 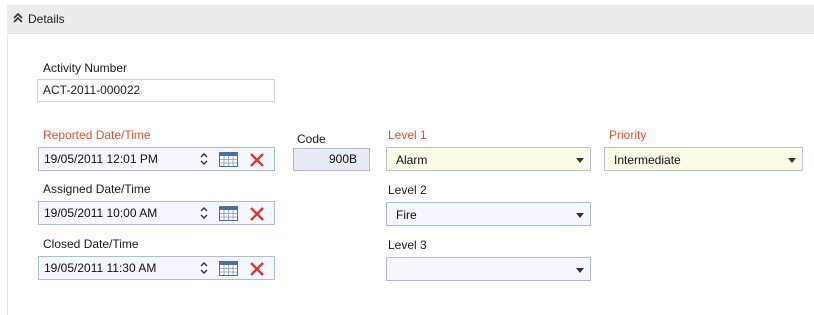 What do you see at coordinates (406, 215) in the screenshot?
I see `level2-value: Fire` at bounding box center [406, 215].